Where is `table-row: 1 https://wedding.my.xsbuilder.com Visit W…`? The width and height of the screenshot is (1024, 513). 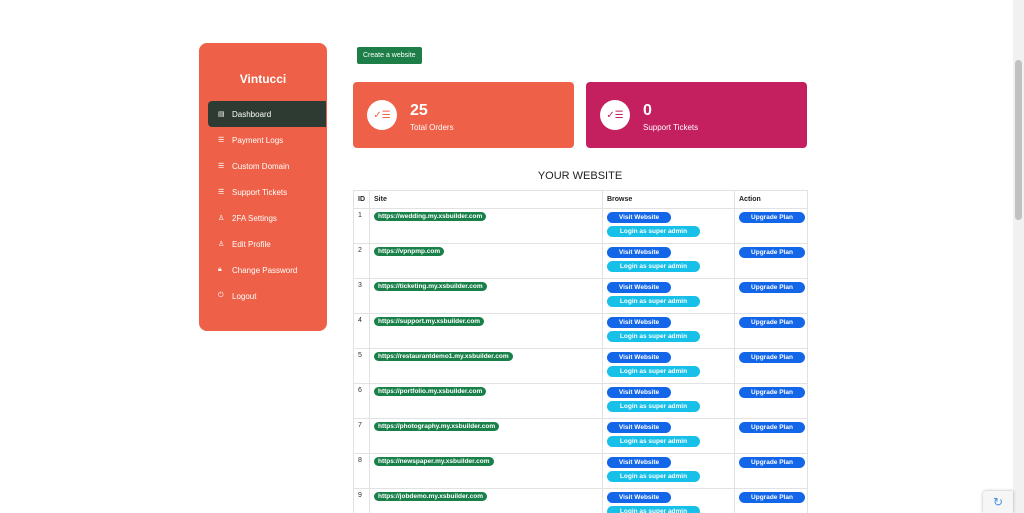
table-row: 1 https://wedding.my.xsbuilder.com Visit W… is located at coordinates (580, 226).